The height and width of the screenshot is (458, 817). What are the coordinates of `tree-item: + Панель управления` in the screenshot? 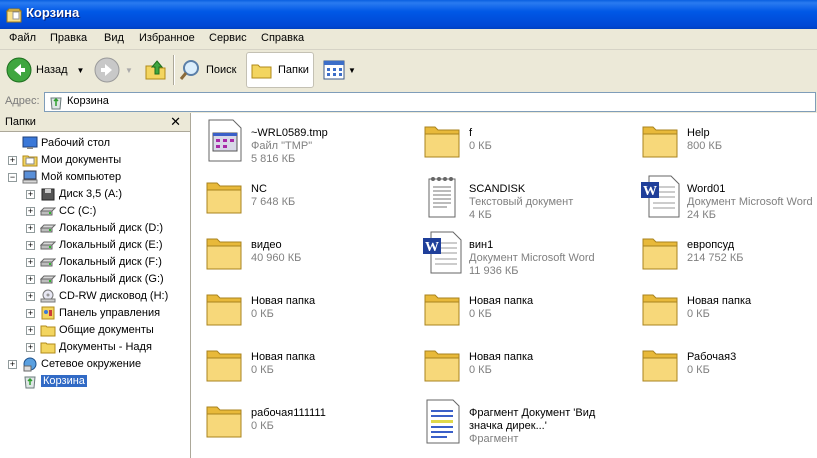 It's located at (103, 313).